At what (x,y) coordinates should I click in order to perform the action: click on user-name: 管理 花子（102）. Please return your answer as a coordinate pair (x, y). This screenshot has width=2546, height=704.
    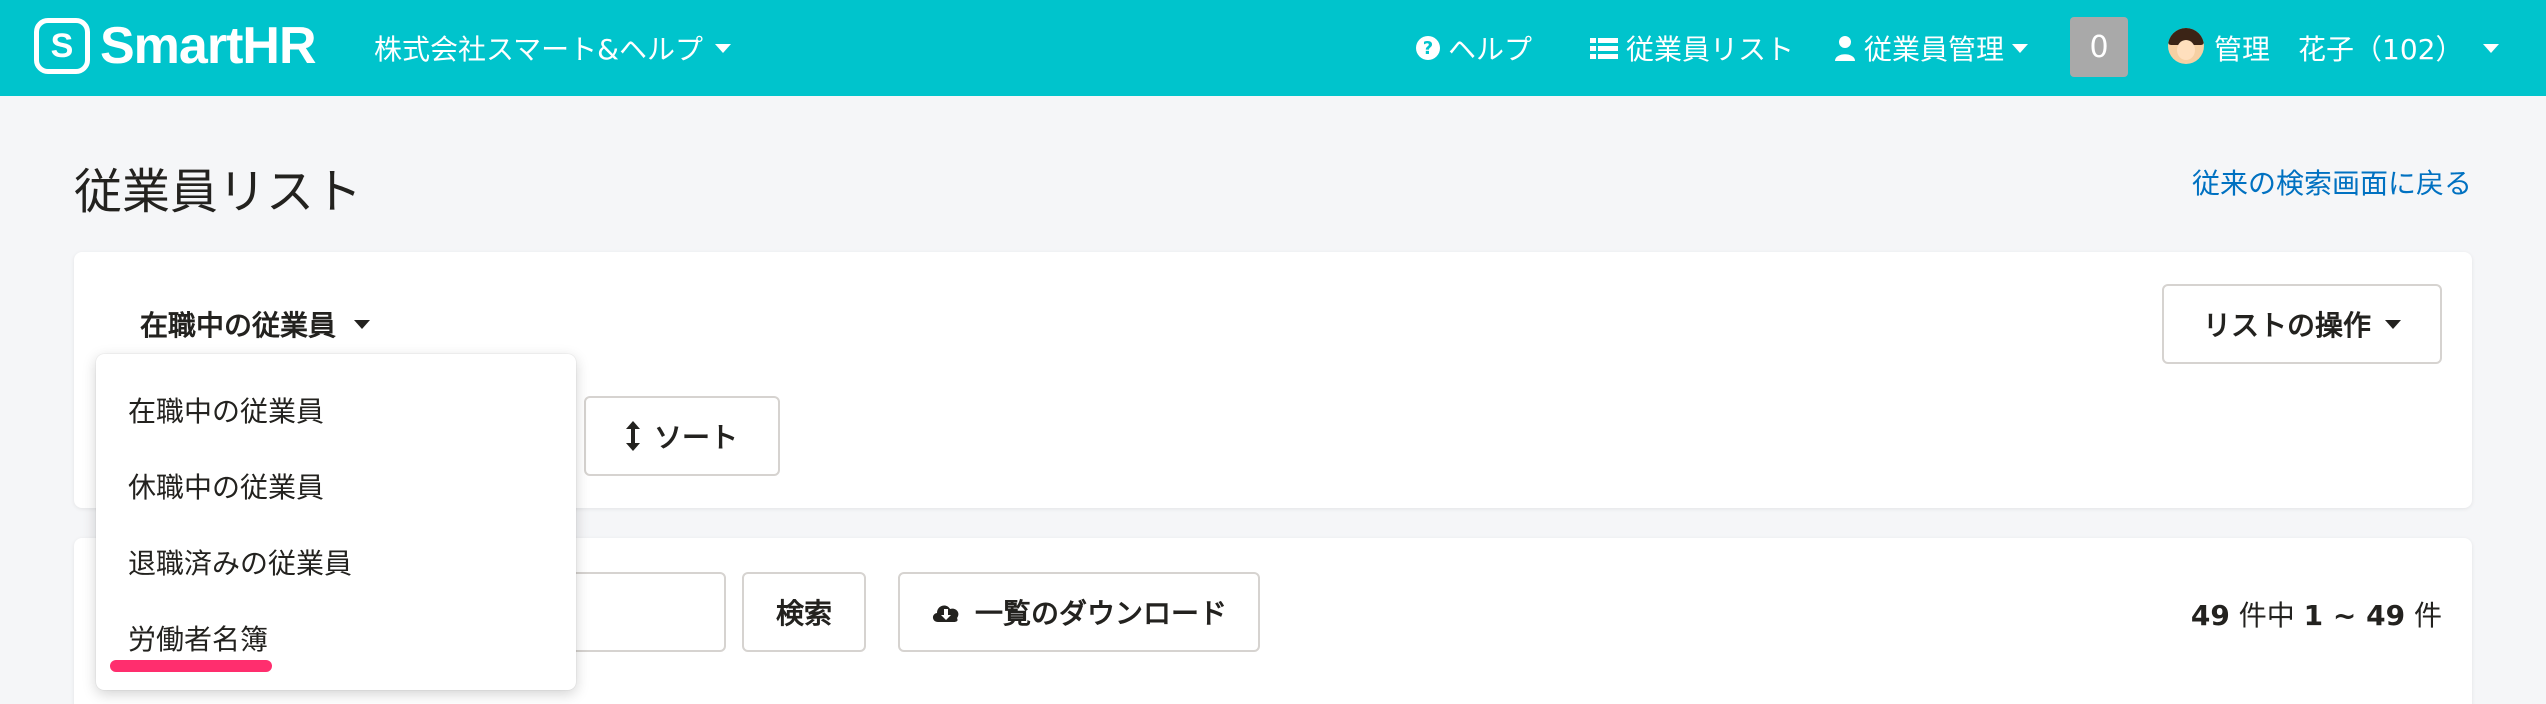
    Looking at the image, I should click on (2339, 49).